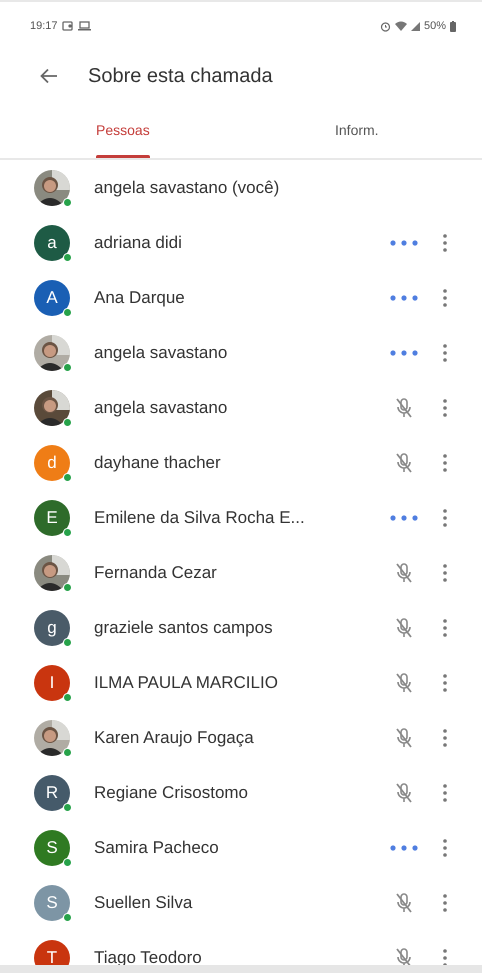  Describe the element at coordinates (52, 628) in the screenshot. I see `avatar: g` at that location.